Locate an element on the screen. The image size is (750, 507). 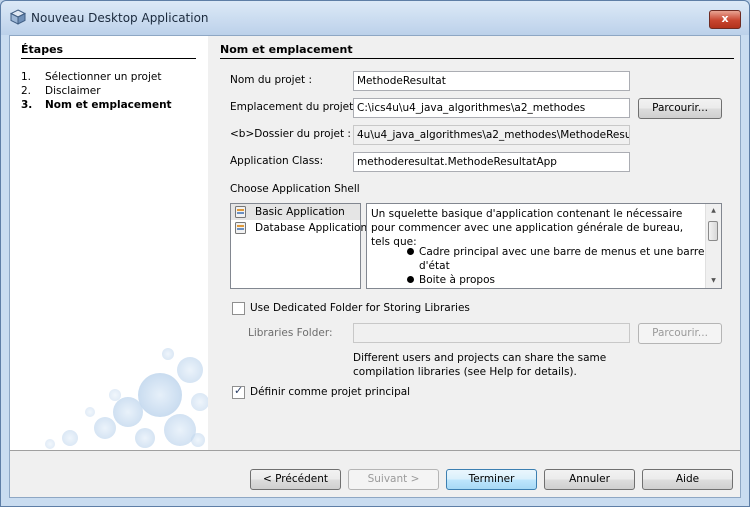
step-item: 1. Sélectionner un projet is located at coordinates (91, 77).